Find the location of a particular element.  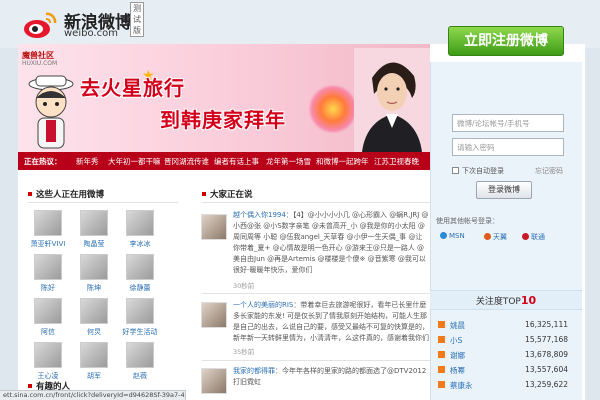

top10-title: 关注度TOP10 is located at coordinates (506, 300).